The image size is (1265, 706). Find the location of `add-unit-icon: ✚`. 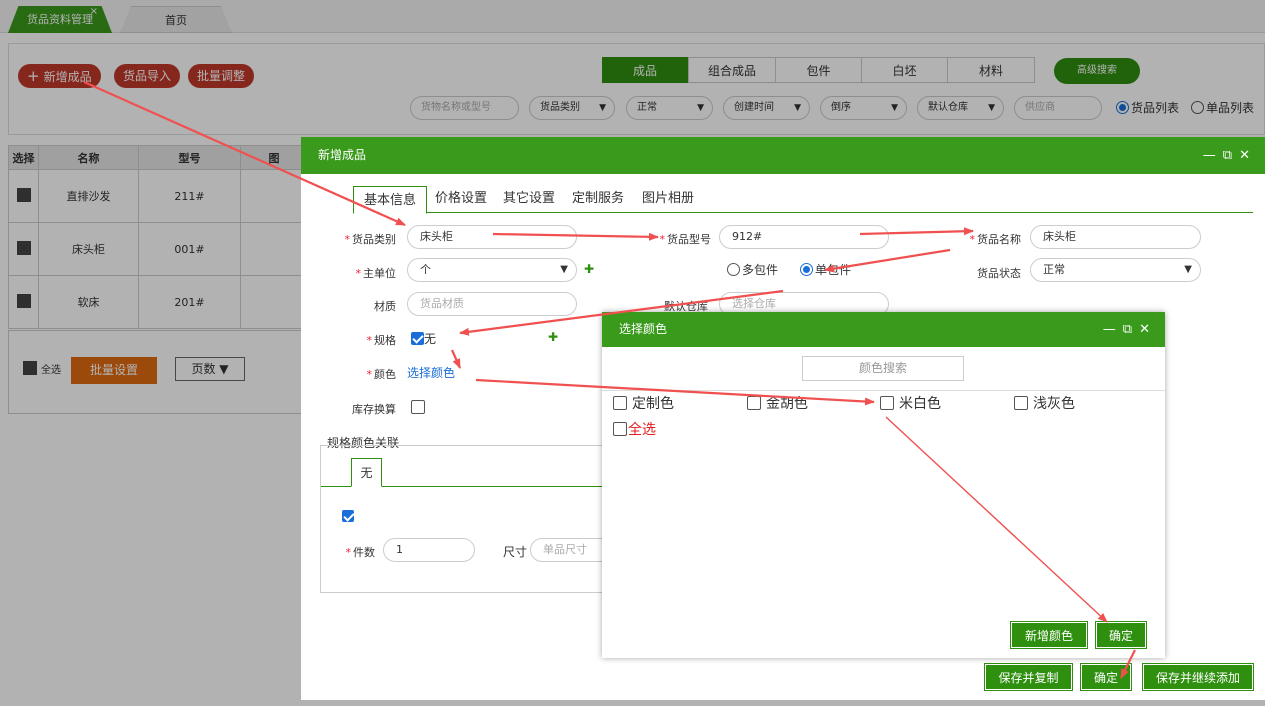

add-unit-icon: ✚ is located at coordinates (589, 269).